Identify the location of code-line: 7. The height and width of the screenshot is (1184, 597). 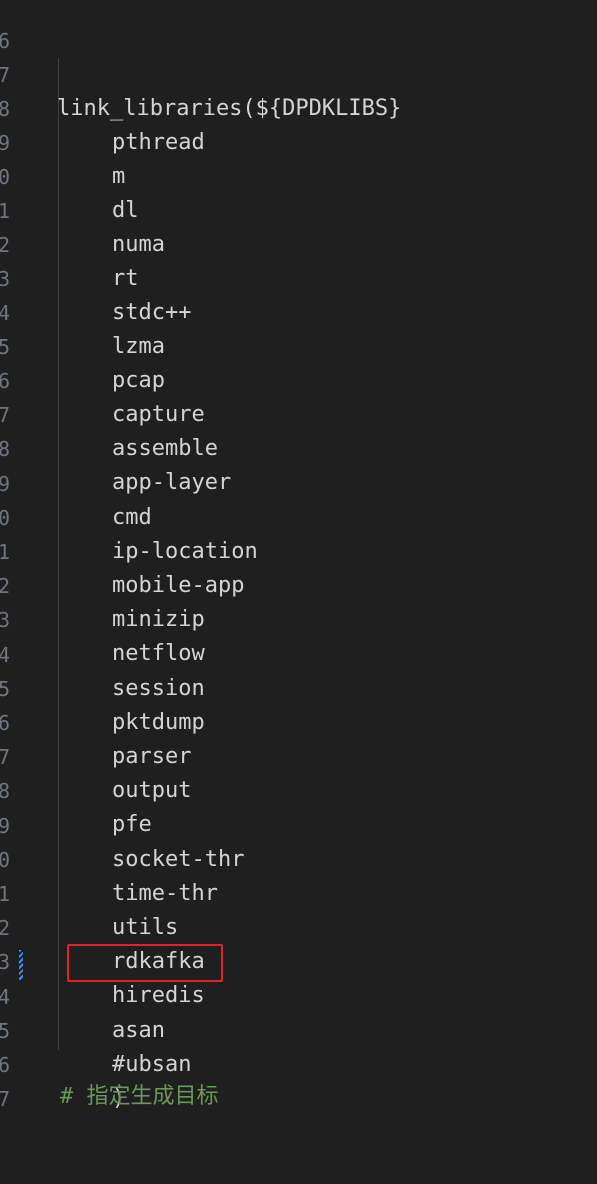
(298, 1079).